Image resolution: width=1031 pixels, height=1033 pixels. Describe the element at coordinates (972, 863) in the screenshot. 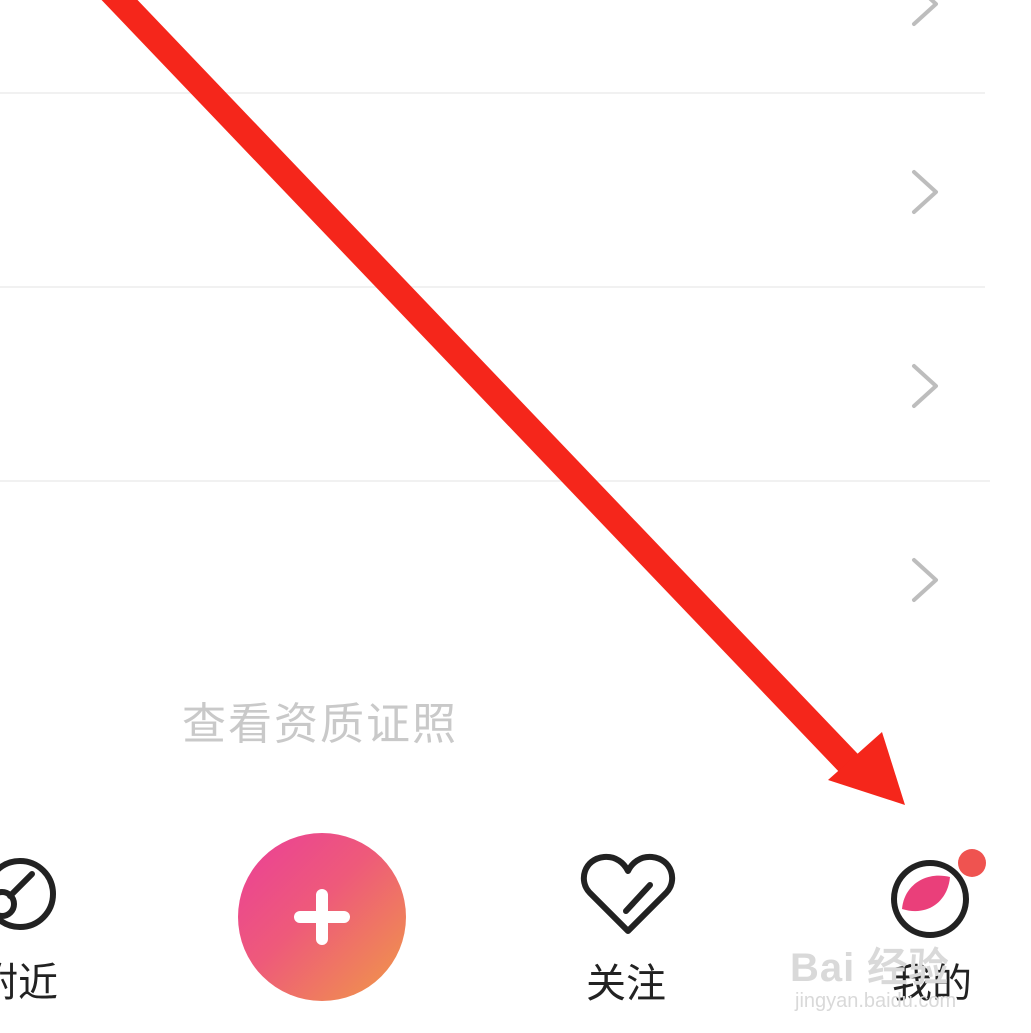

I see `notification-badge` at that location.